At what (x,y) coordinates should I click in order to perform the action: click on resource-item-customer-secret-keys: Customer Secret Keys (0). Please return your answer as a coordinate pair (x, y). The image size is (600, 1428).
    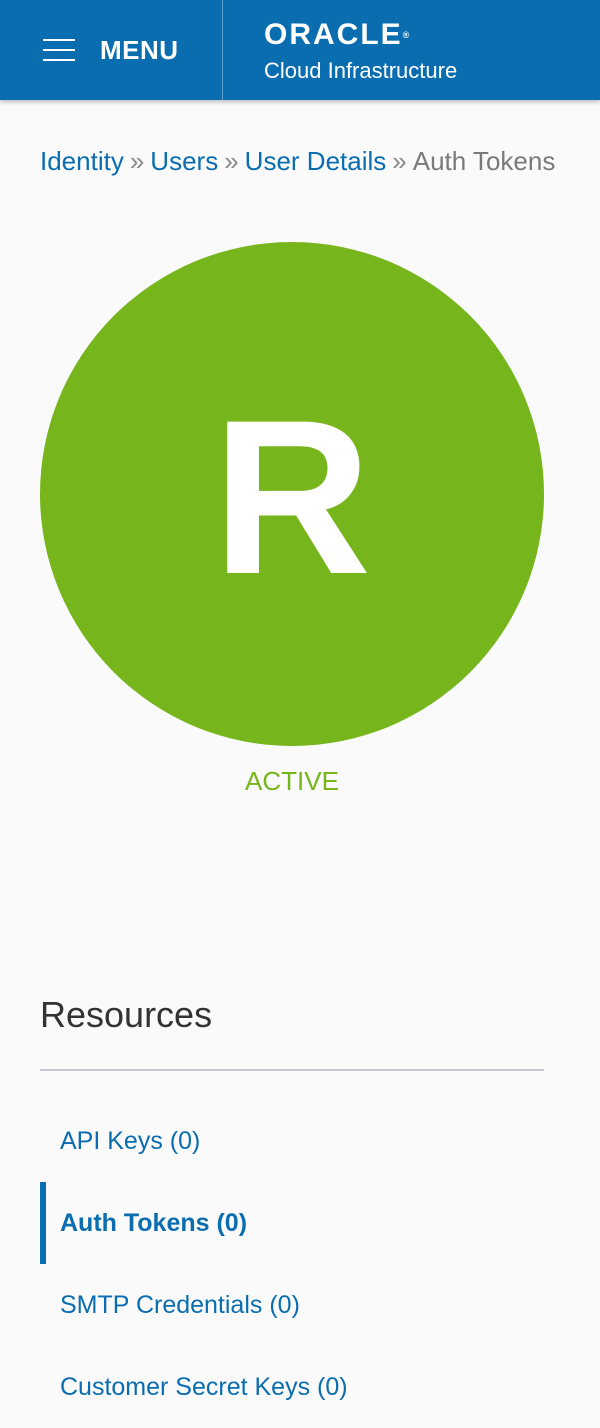
    Looking at the image, I should click on (300, 1387).